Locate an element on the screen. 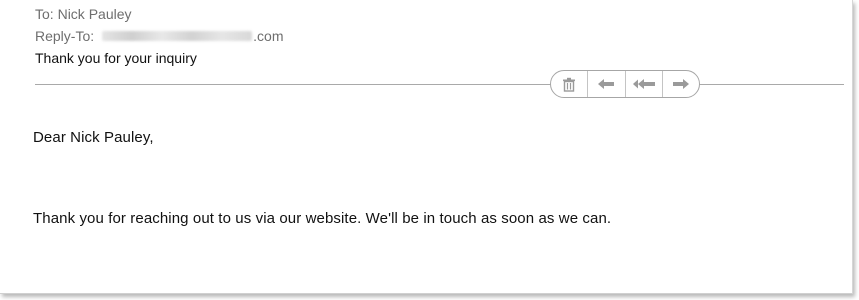 This screenshot has height=300, width=859. trash-icon is located at coordinates (569, 84).